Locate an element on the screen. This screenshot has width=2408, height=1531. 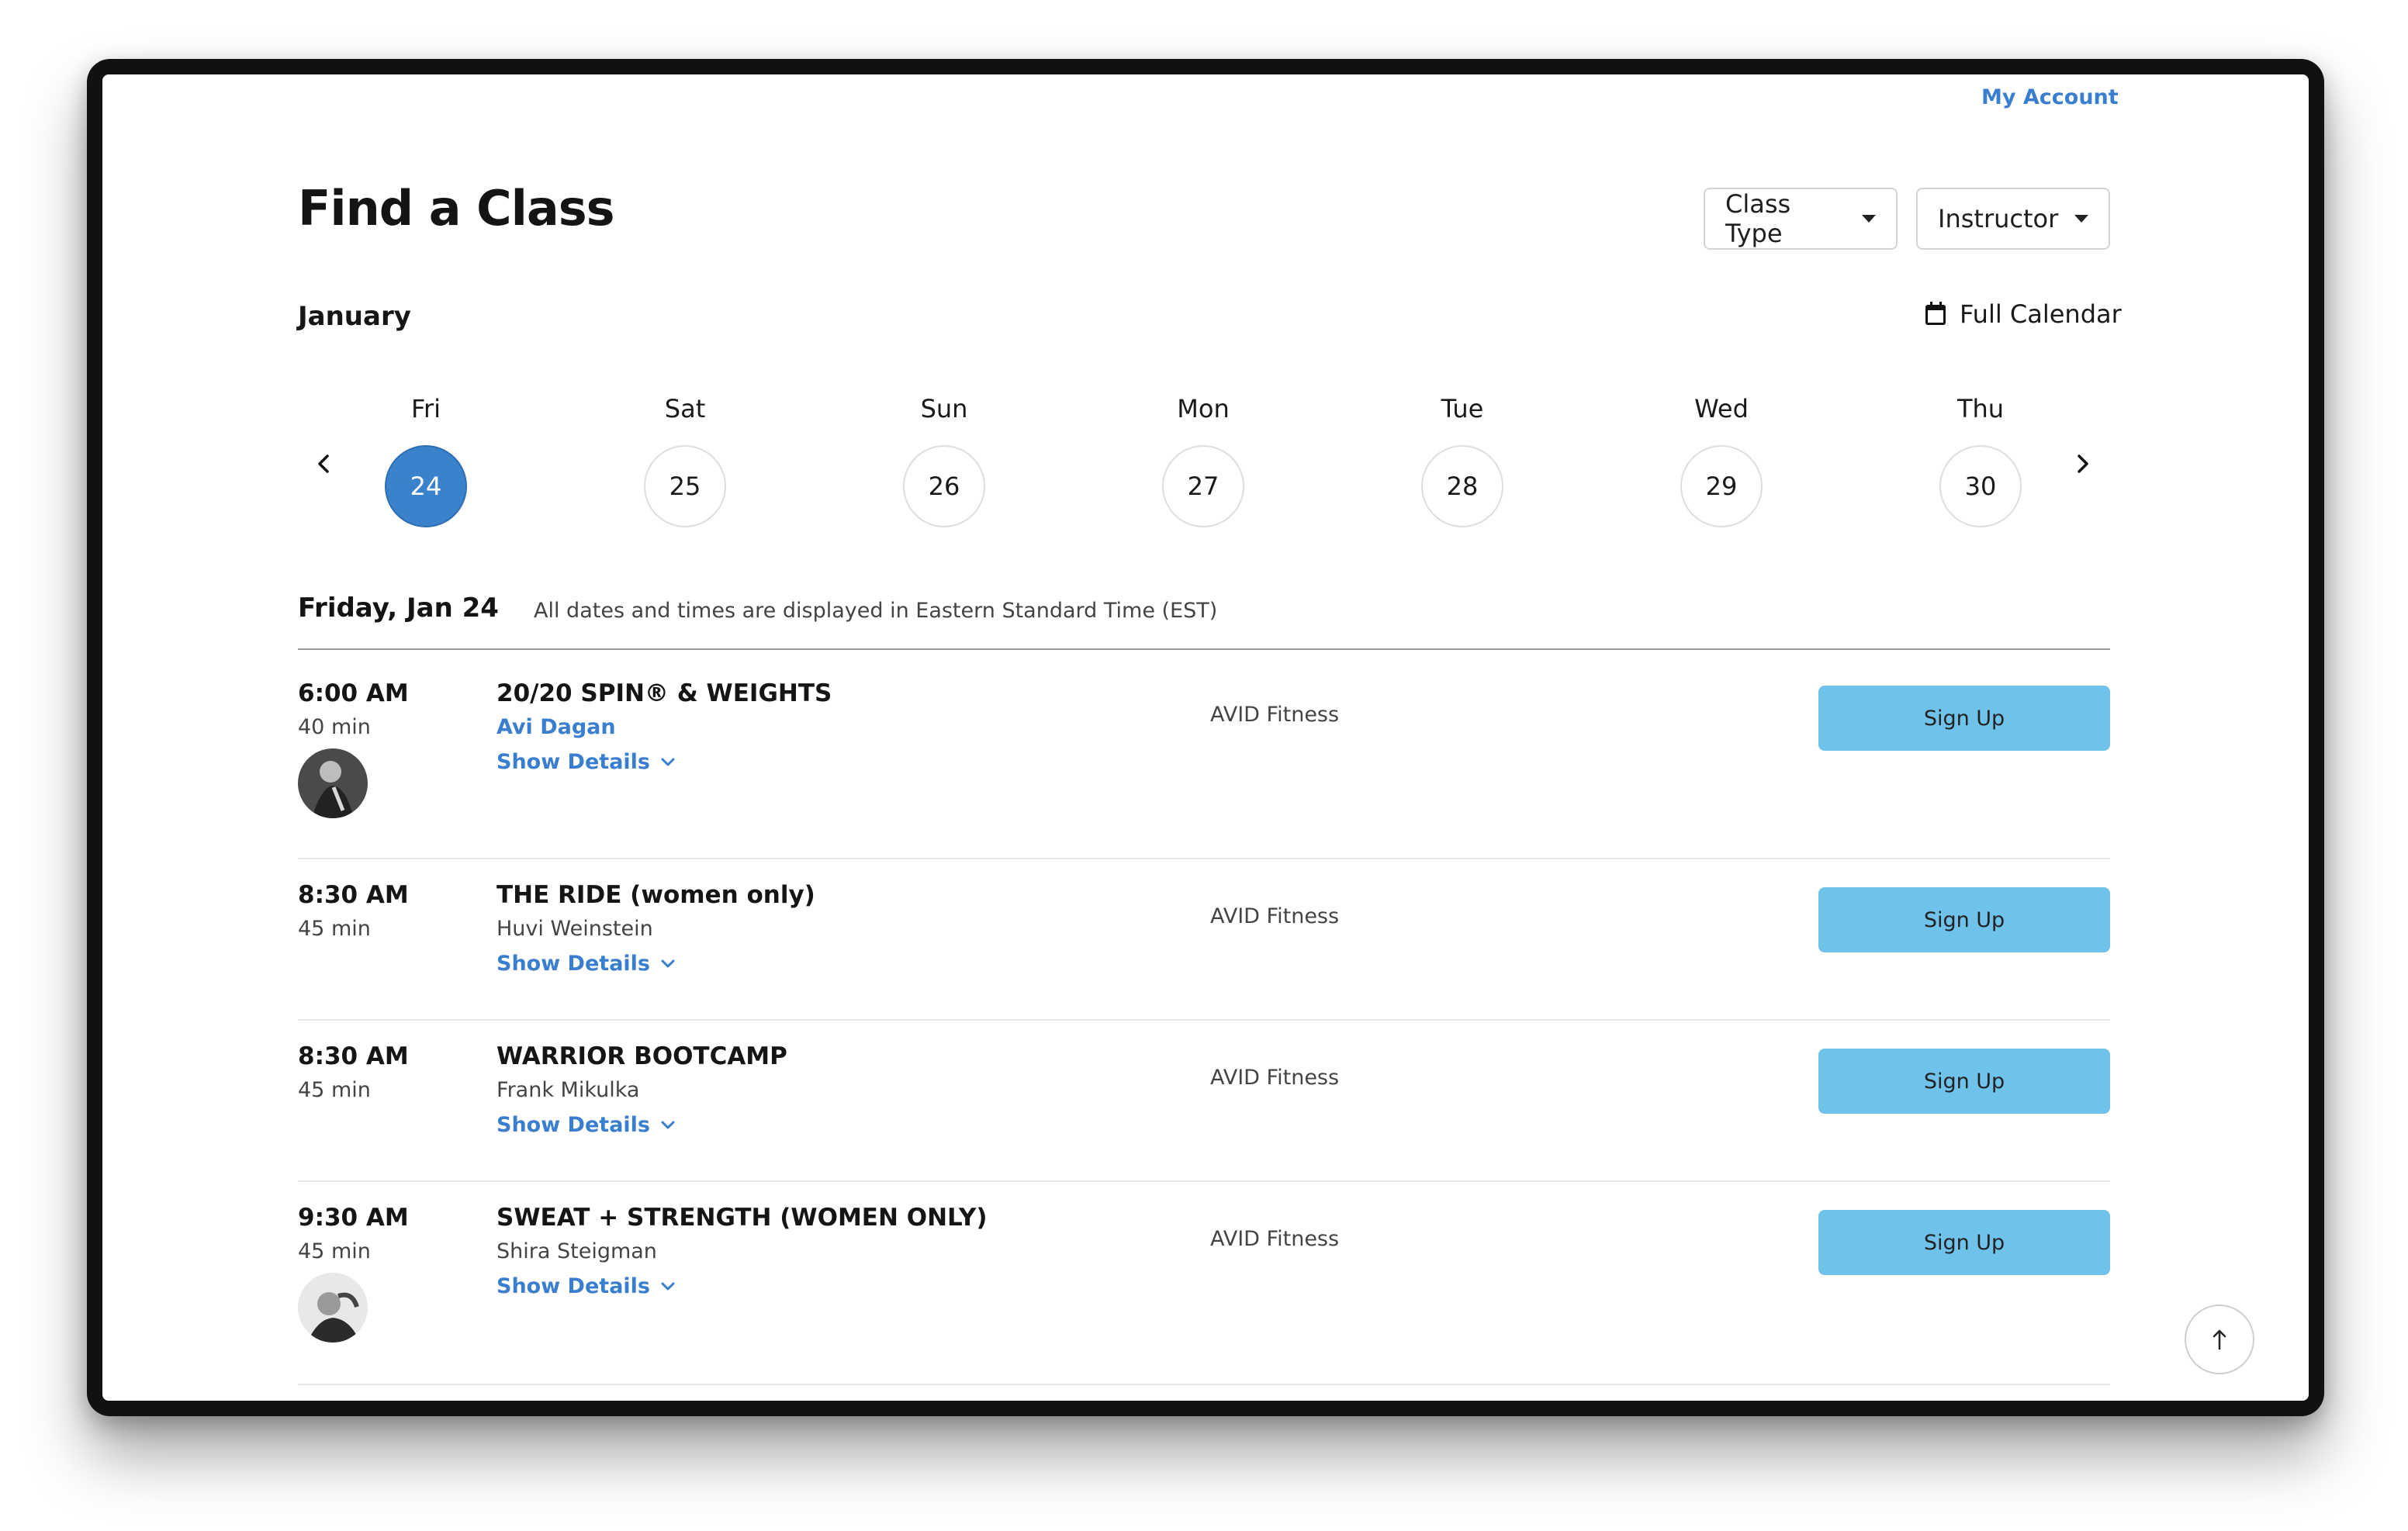
chevron-left-icon is located at coordinates (323, 463).